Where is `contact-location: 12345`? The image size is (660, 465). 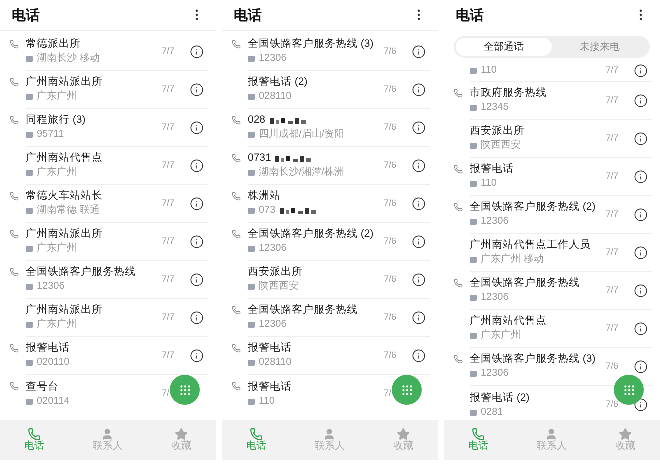
contact-location: 12345 is located at coordinates (495, 108).